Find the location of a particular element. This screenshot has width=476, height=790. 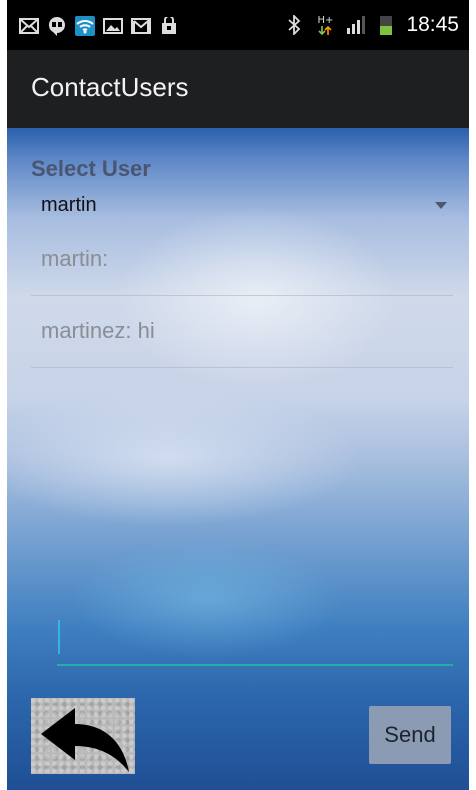

list-item: martin: is located at coordinates (242, 260).